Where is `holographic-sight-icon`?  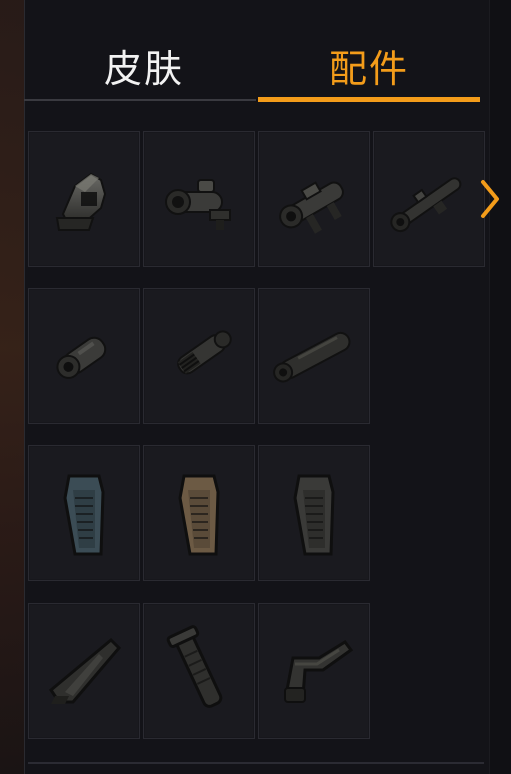 holographic-sight-icon is located at coordinates (81, 201).